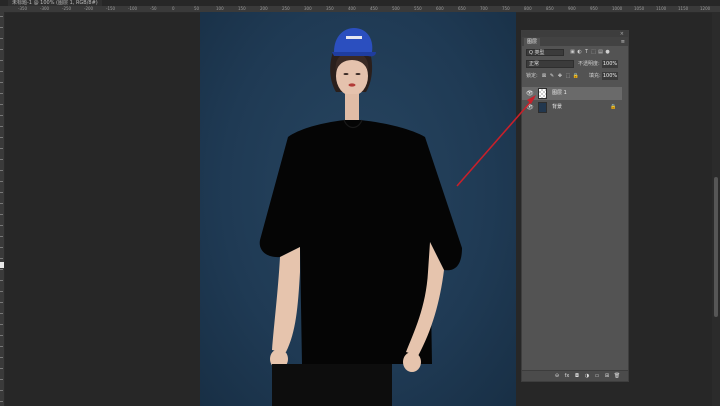 The width and height of the screenshot is (720, 406). Describe the element at coordinates (593, 52) in the screenshot. I see `shape-filter-icon: ⬚` at that location.